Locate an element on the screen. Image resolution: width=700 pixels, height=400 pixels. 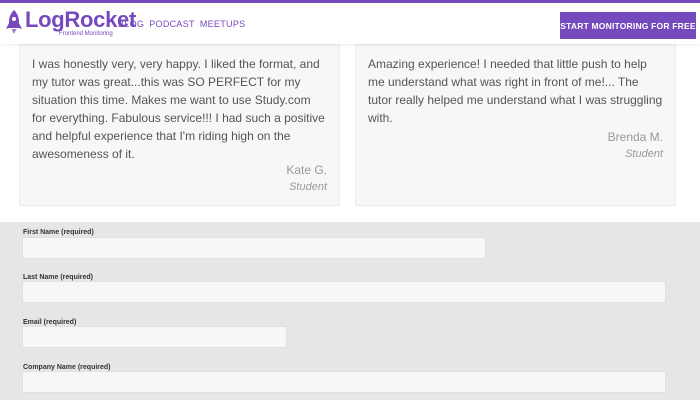
main-nav: BLOG PODCAST MEETUPS is located at coordinates (181, 24).